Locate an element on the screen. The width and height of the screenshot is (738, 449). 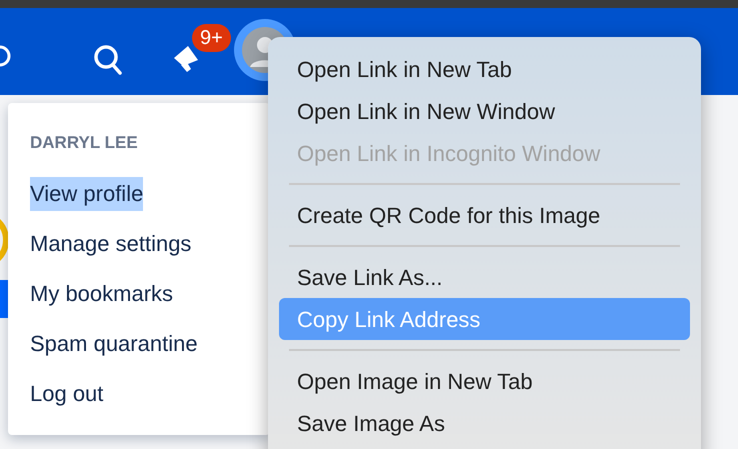
context-menu-item: Open Image in New Tab is located at coordinates (484, 381).